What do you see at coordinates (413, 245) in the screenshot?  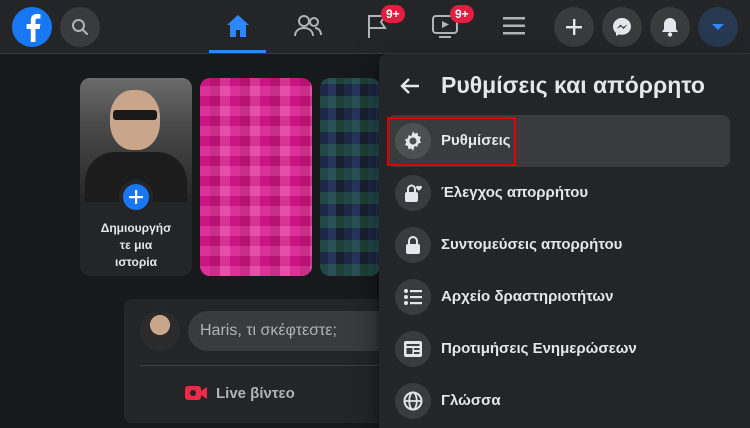 I see `lock-icon` at bounding box center [413, 245].